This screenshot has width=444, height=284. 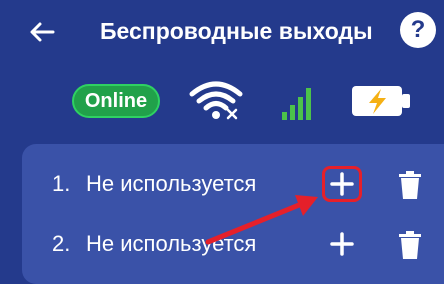 I want to click on online-status-badge: Online, so click(x=116, y=101).